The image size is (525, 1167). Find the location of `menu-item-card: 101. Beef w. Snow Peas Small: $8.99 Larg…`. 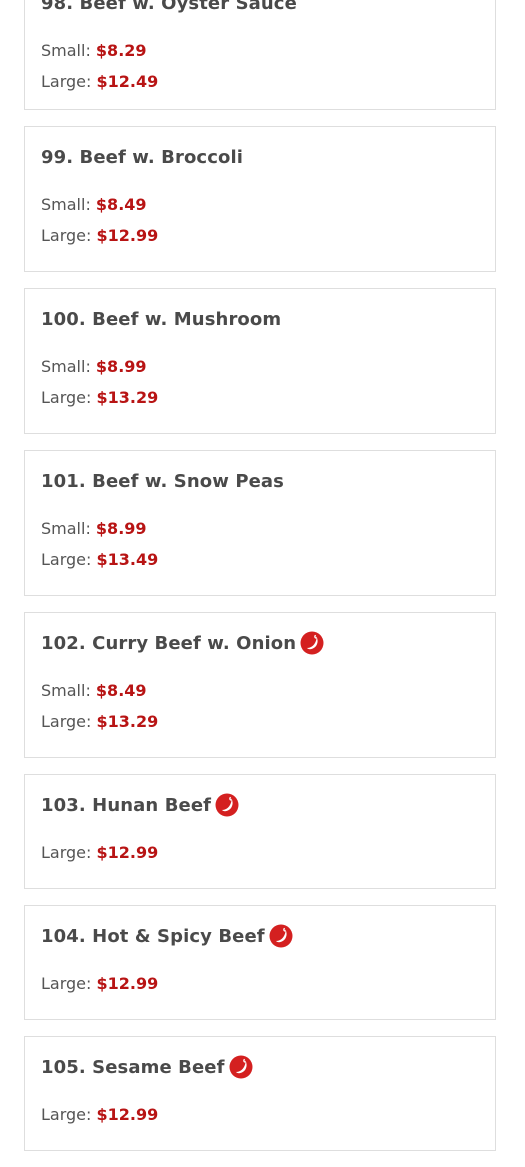

menu-item-card: 101. Beef w. Snow Peas Small: $8.99 Larg… is located at coordinates (260, 523).